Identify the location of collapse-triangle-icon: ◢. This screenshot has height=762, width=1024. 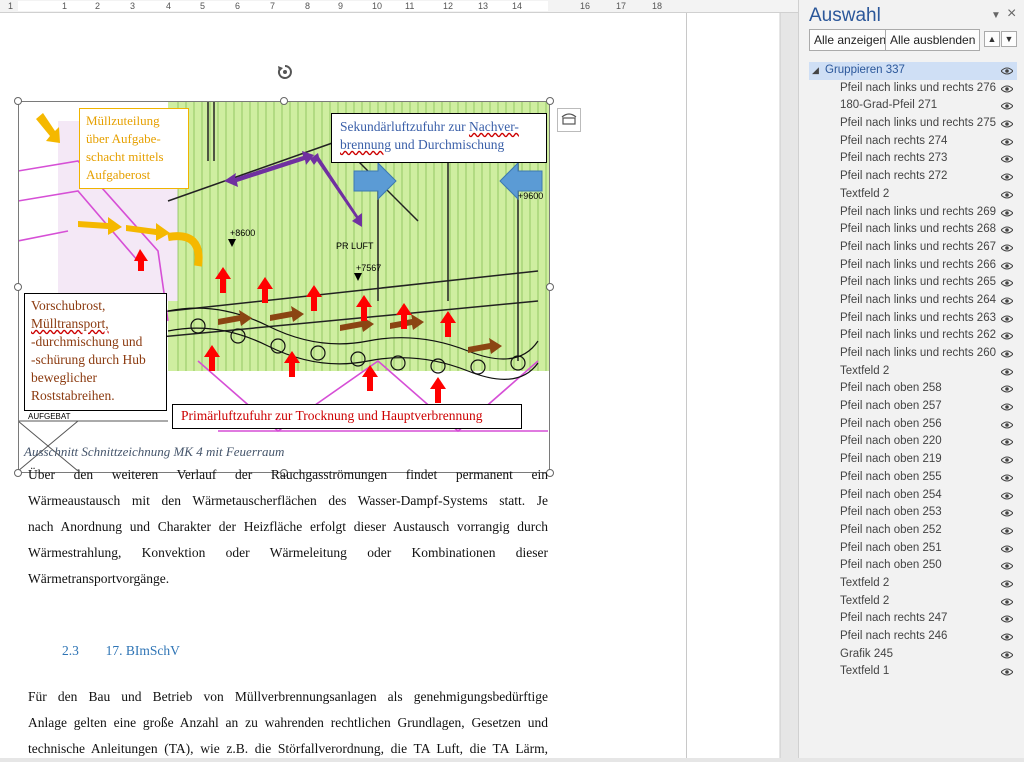
(815, 71).